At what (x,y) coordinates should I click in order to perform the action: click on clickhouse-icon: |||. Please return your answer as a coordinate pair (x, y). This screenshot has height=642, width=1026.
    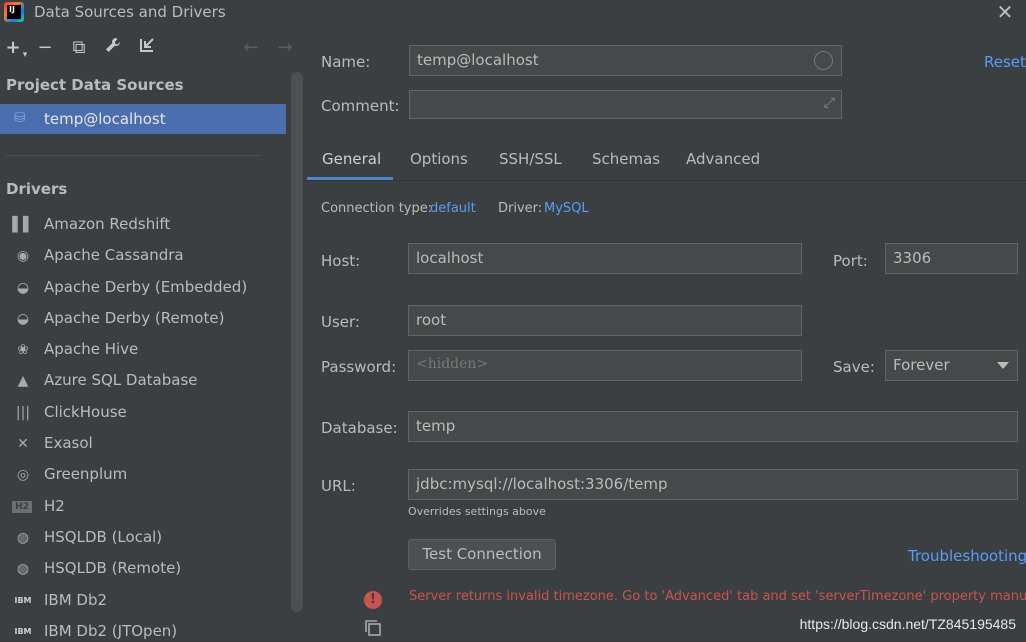
    Looking at the image, I should click on (23, 412).